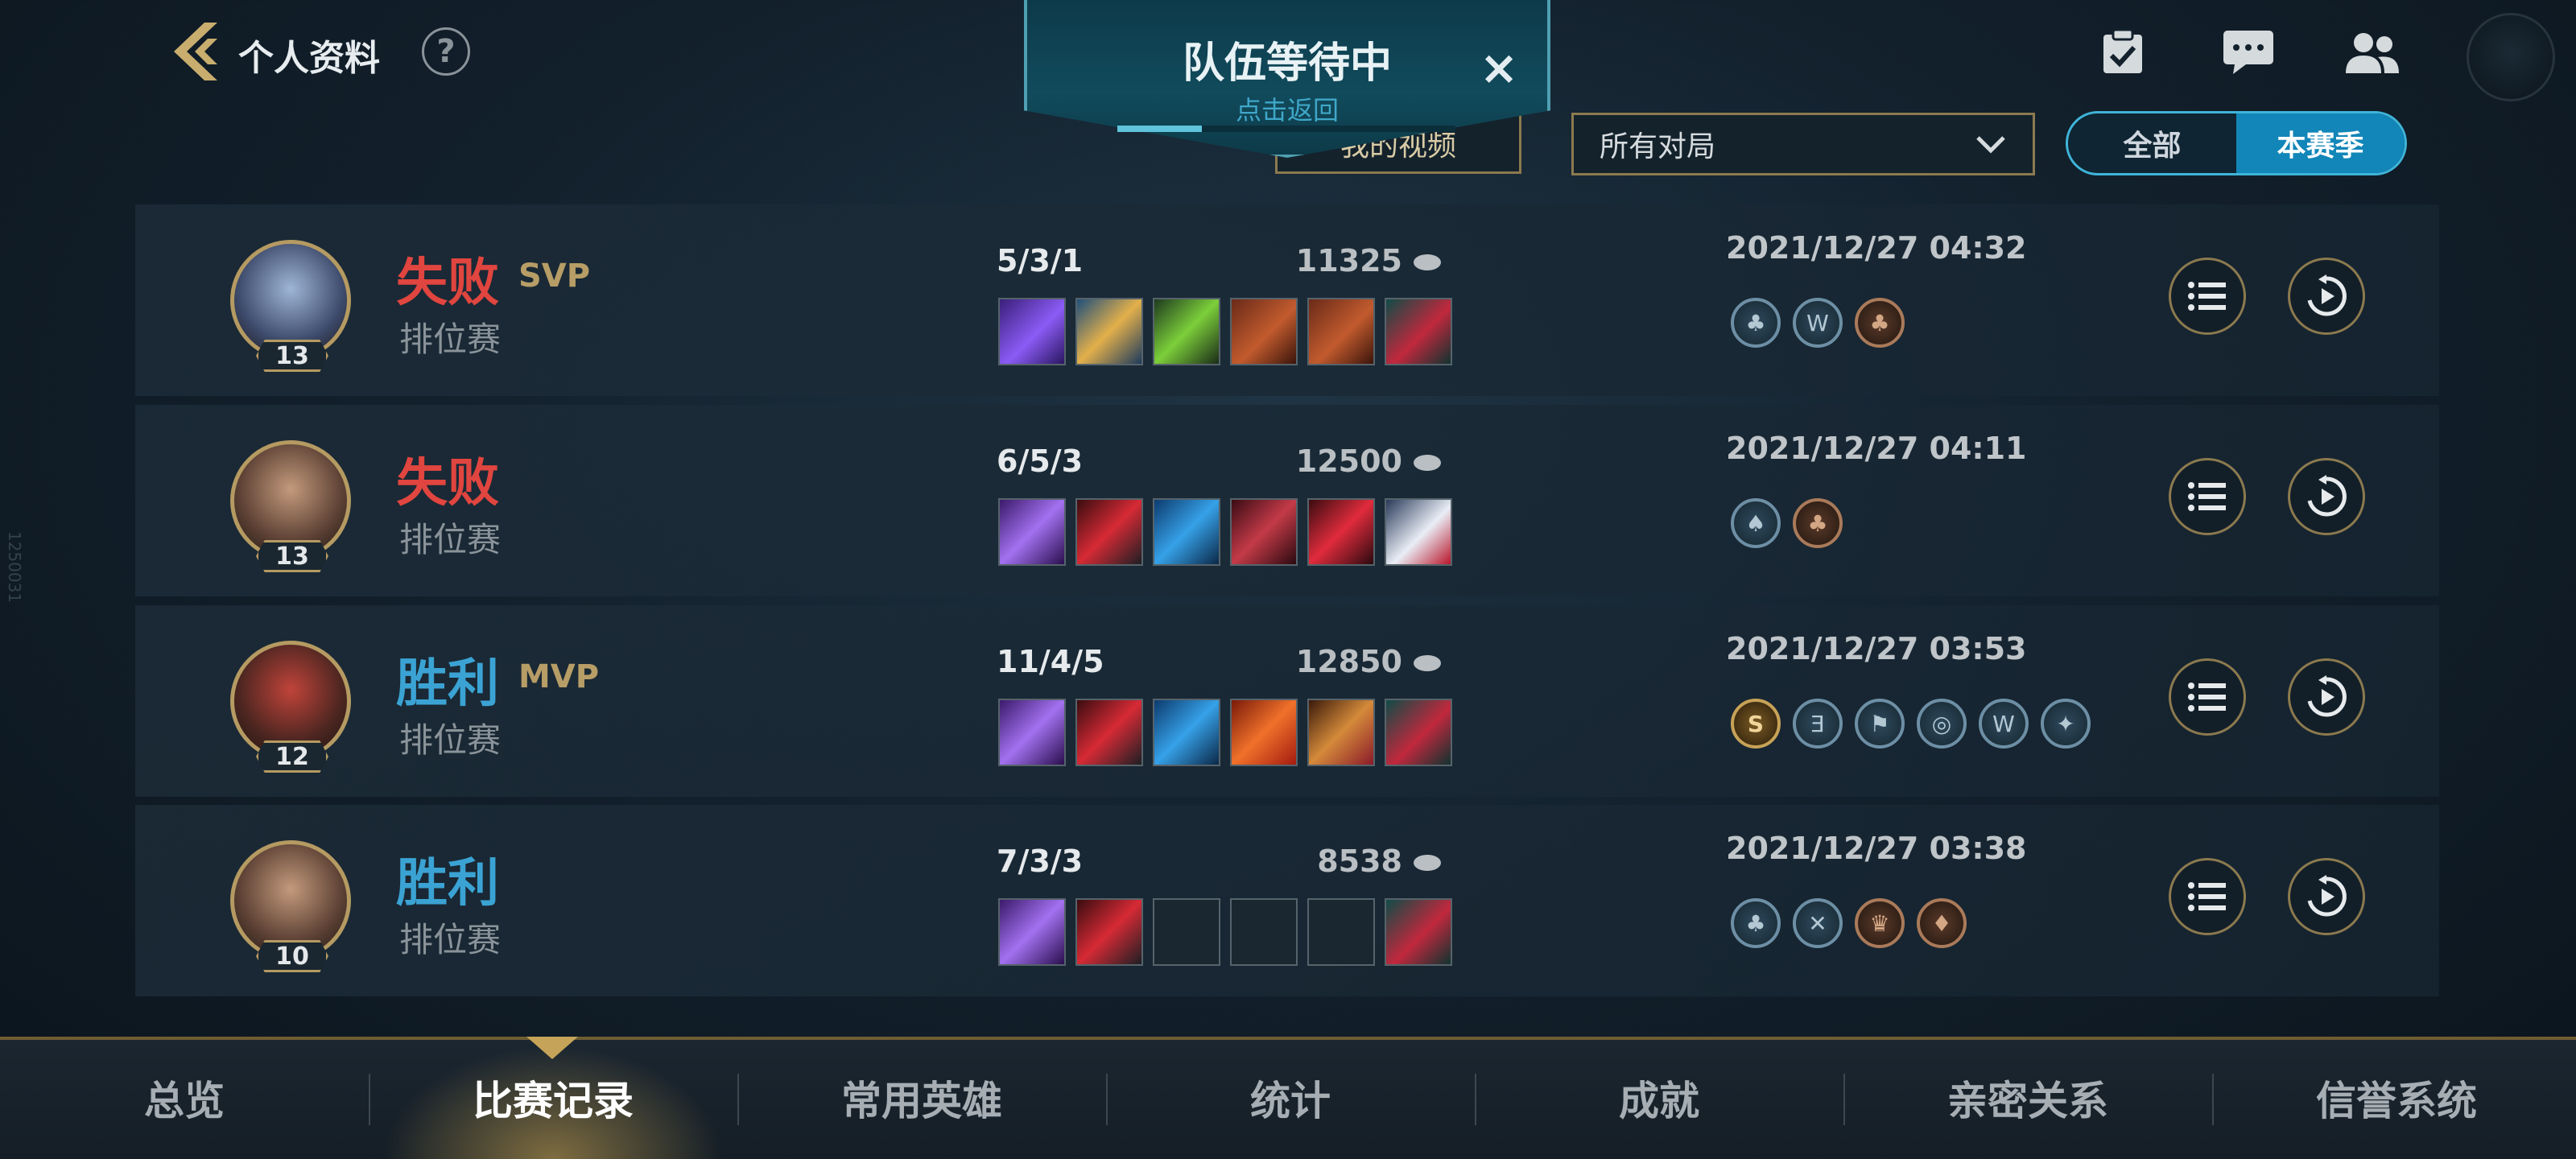  What do you see at coordinates (1032, 331) in the screenshot?
I see `item-purple-staff-icon` at bounding box center [1032, 331].